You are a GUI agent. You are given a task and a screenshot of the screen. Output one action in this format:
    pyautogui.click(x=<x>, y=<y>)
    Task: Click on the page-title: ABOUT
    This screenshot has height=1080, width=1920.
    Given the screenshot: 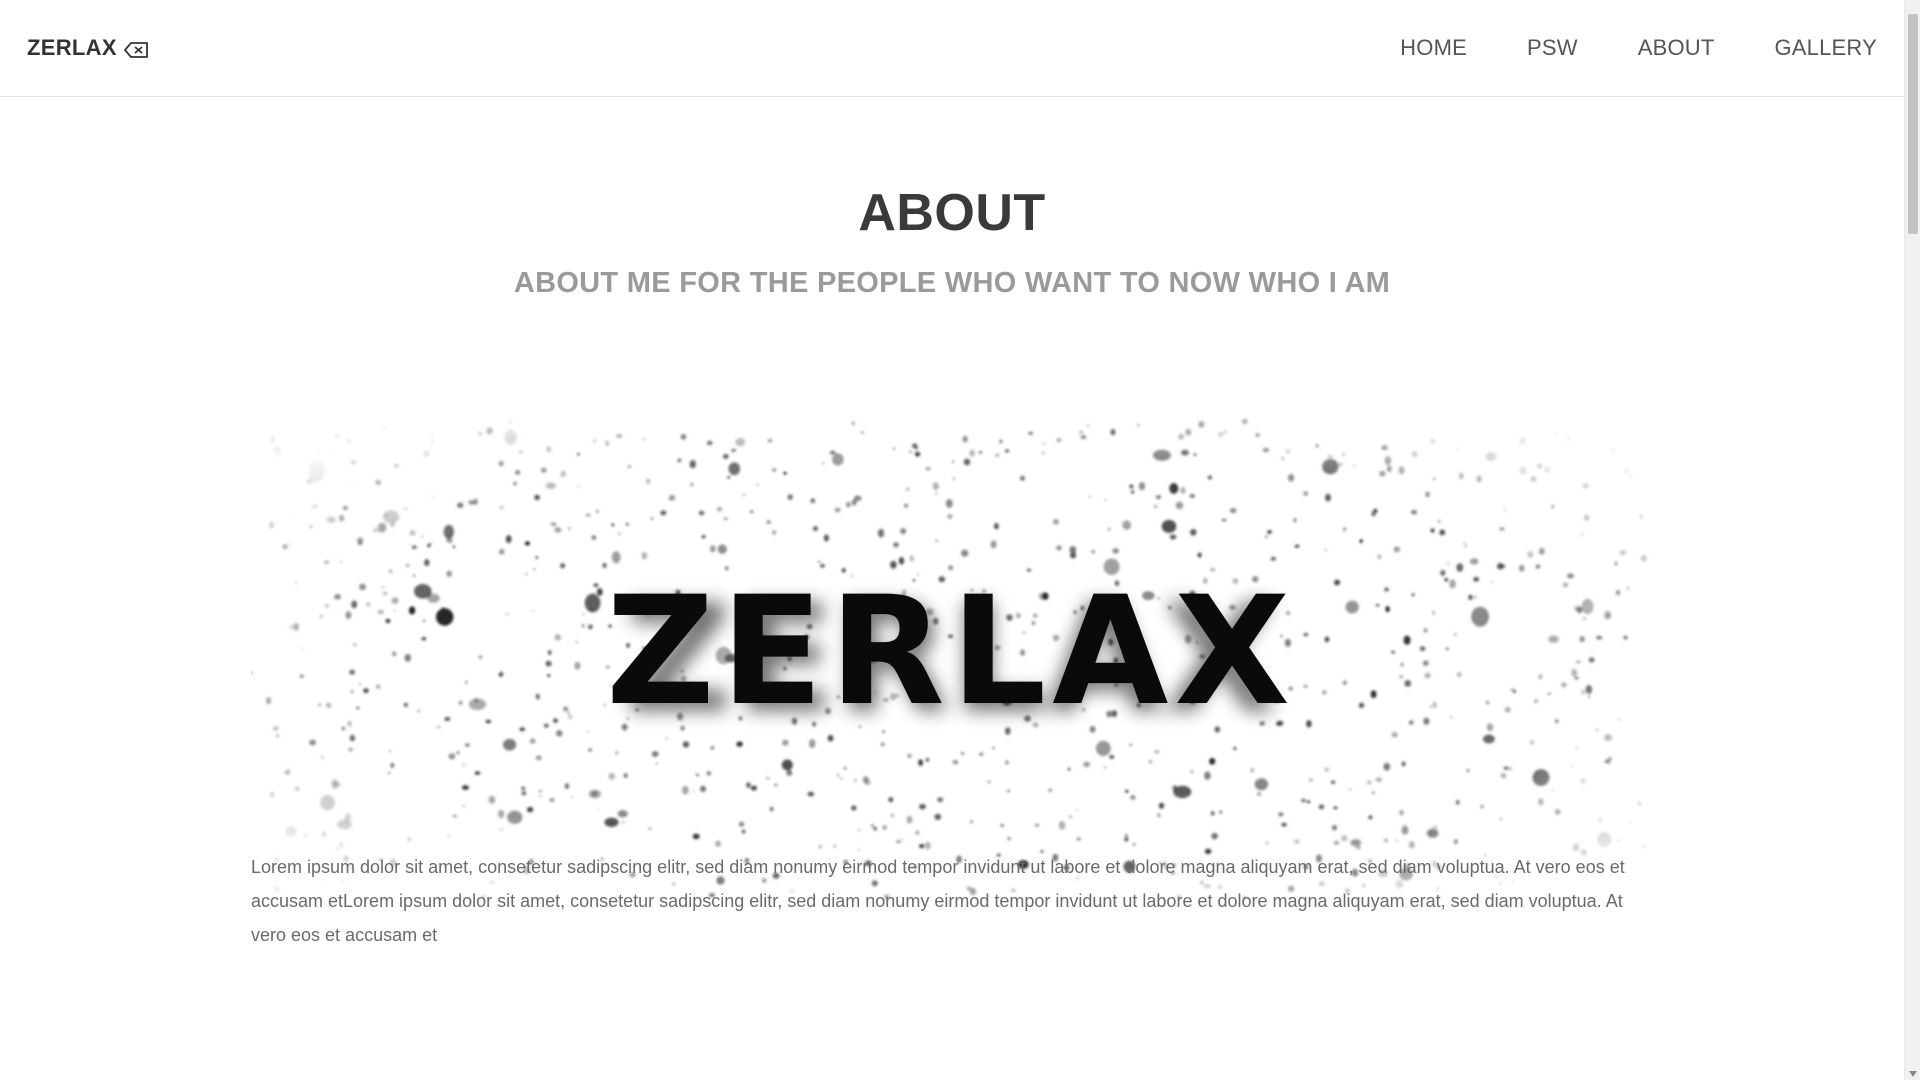 What is the action you would take?
    pyautogui.click(x=952, y=213)
    